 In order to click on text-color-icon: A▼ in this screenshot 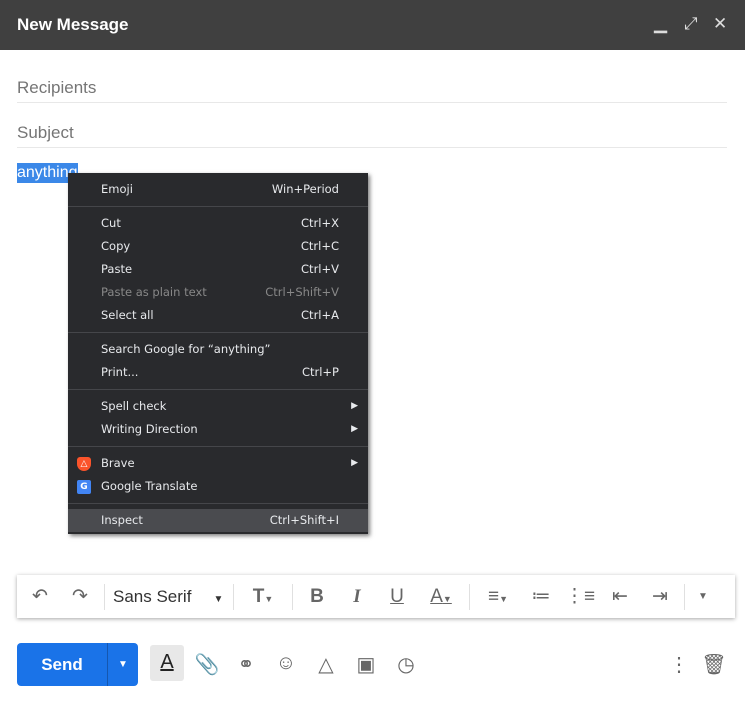, I will do `click(441, 597)`.